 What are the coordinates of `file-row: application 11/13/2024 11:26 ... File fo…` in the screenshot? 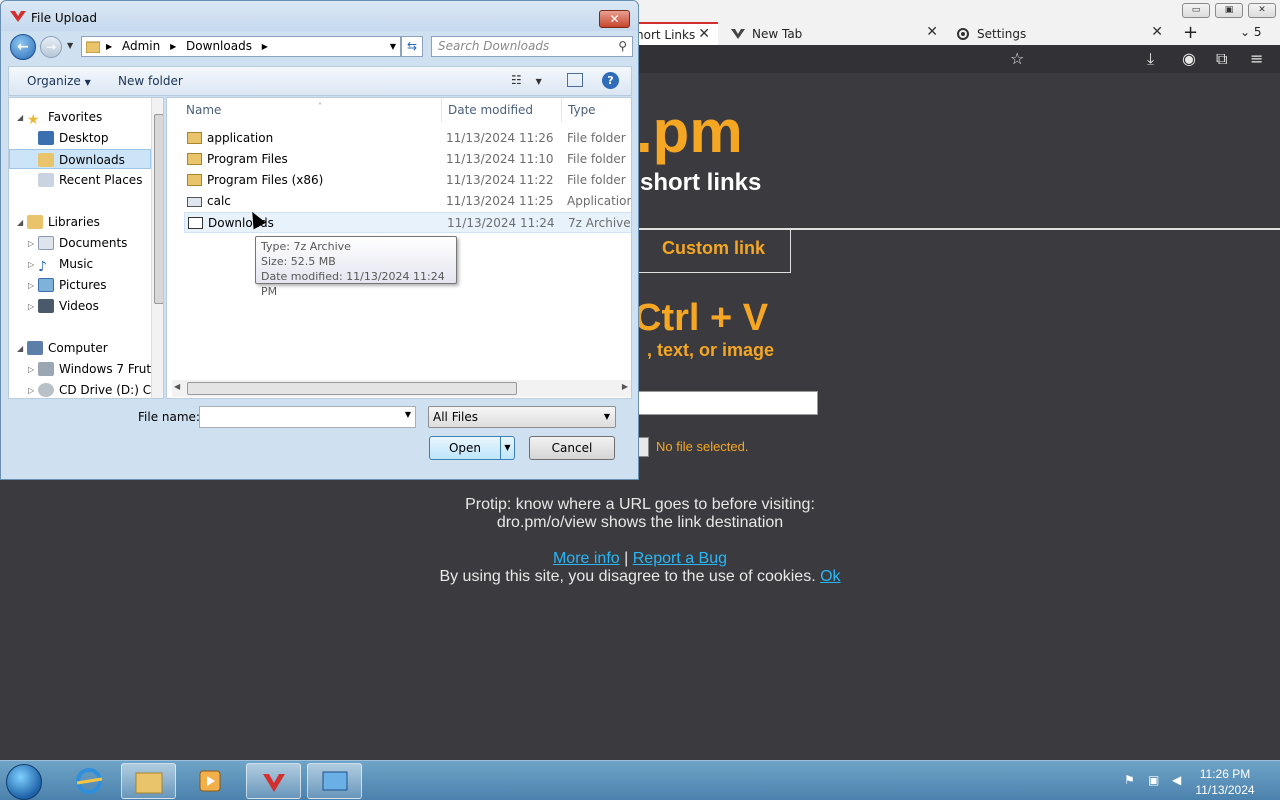 It's located at (407, 138).